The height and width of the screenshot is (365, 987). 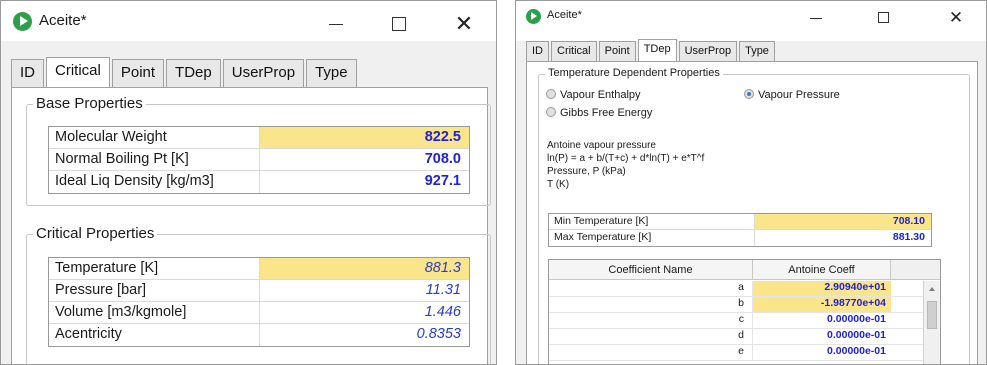 I want to click on table-row: e 0.00000e-01, so click(x=736, y=353).